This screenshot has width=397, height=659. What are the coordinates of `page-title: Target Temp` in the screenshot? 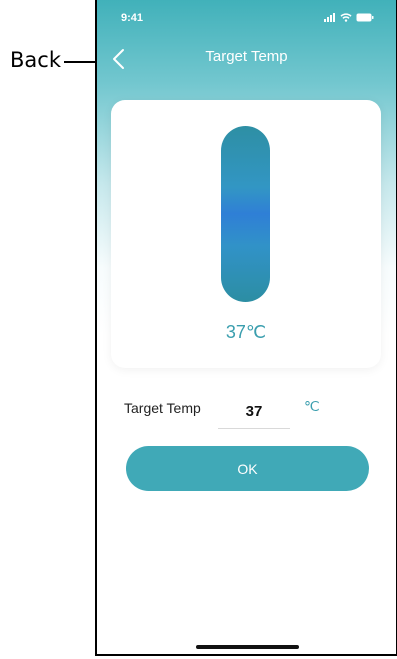 It's located at (246, 56).